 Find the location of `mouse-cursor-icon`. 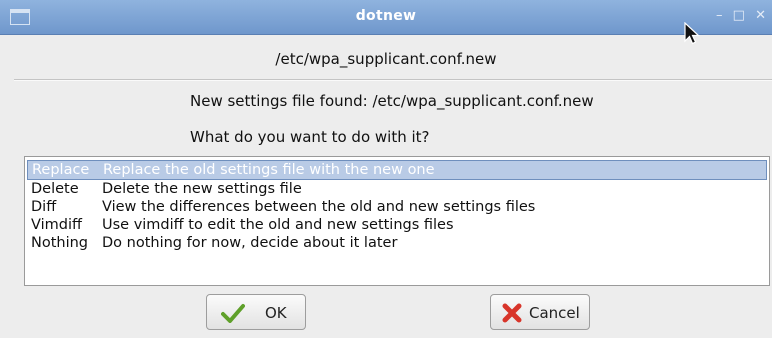

mouse-cursor-icon is located at coordinates (692, 33).